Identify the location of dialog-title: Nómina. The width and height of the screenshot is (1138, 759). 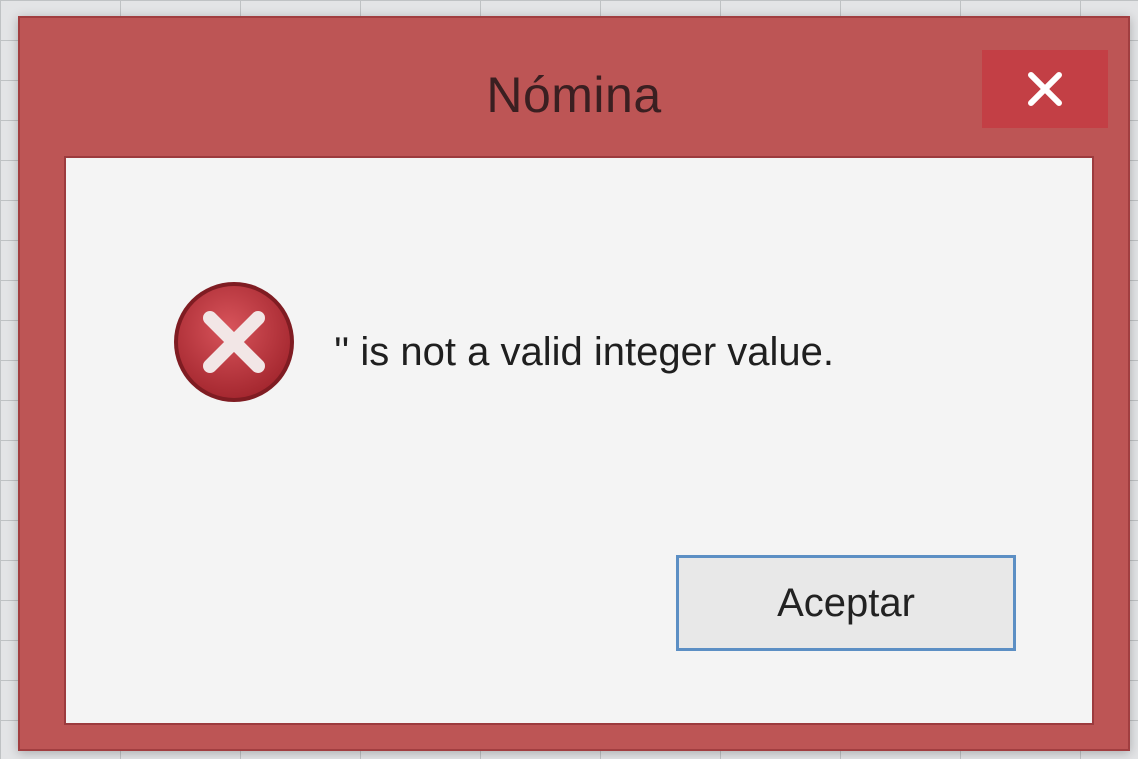
(574, 95).